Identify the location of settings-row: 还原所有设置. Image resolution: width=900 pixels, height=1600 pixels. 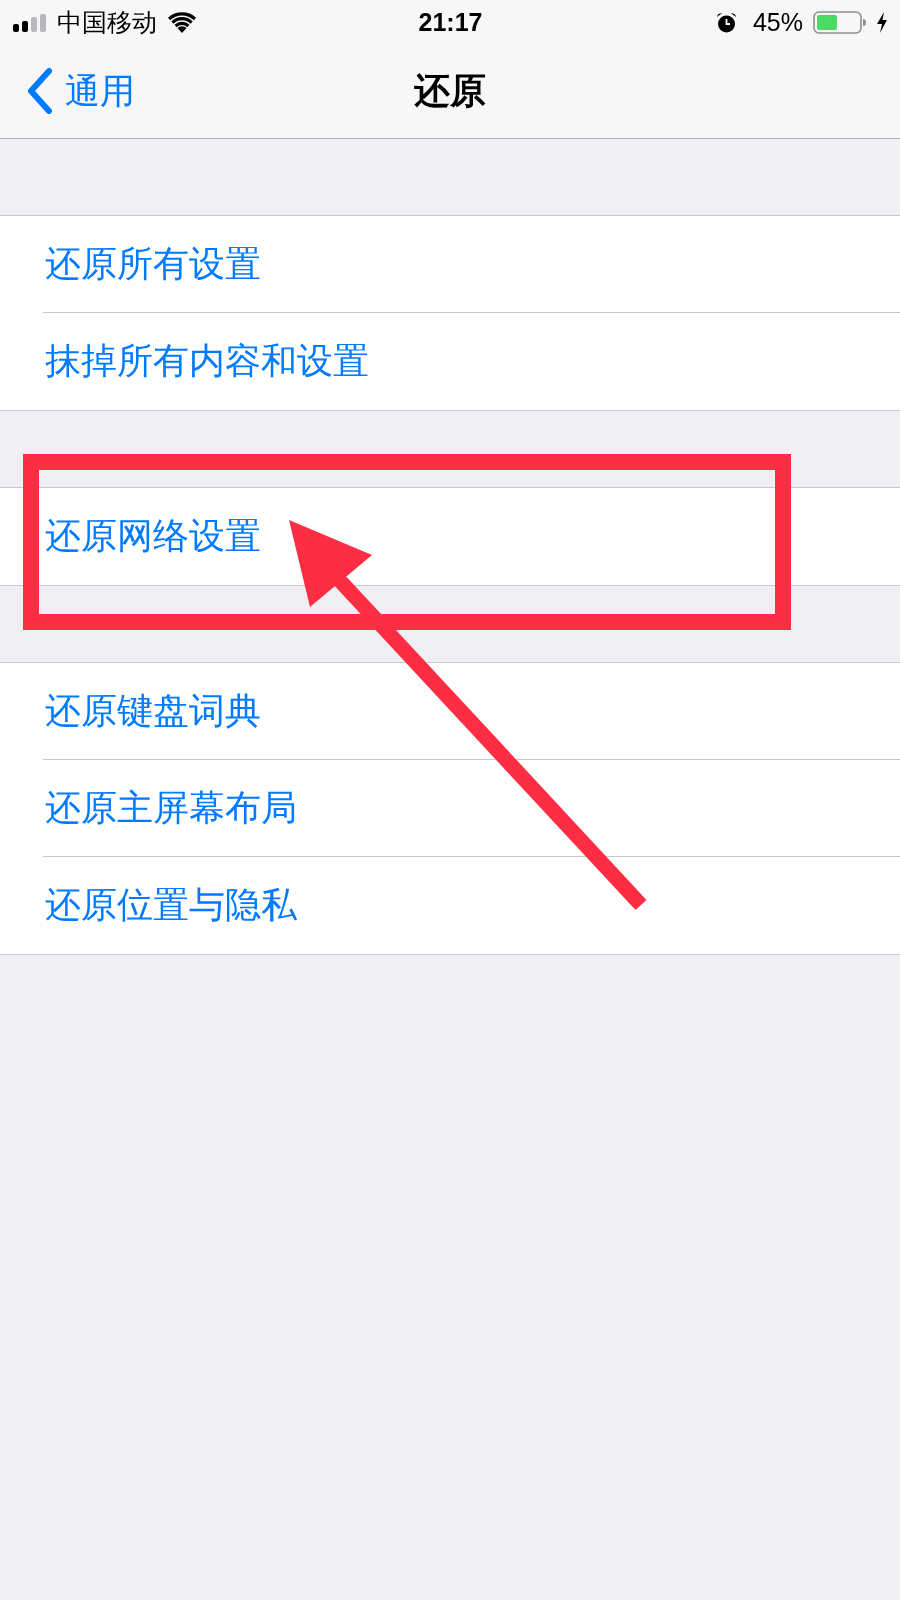
(450, 264).